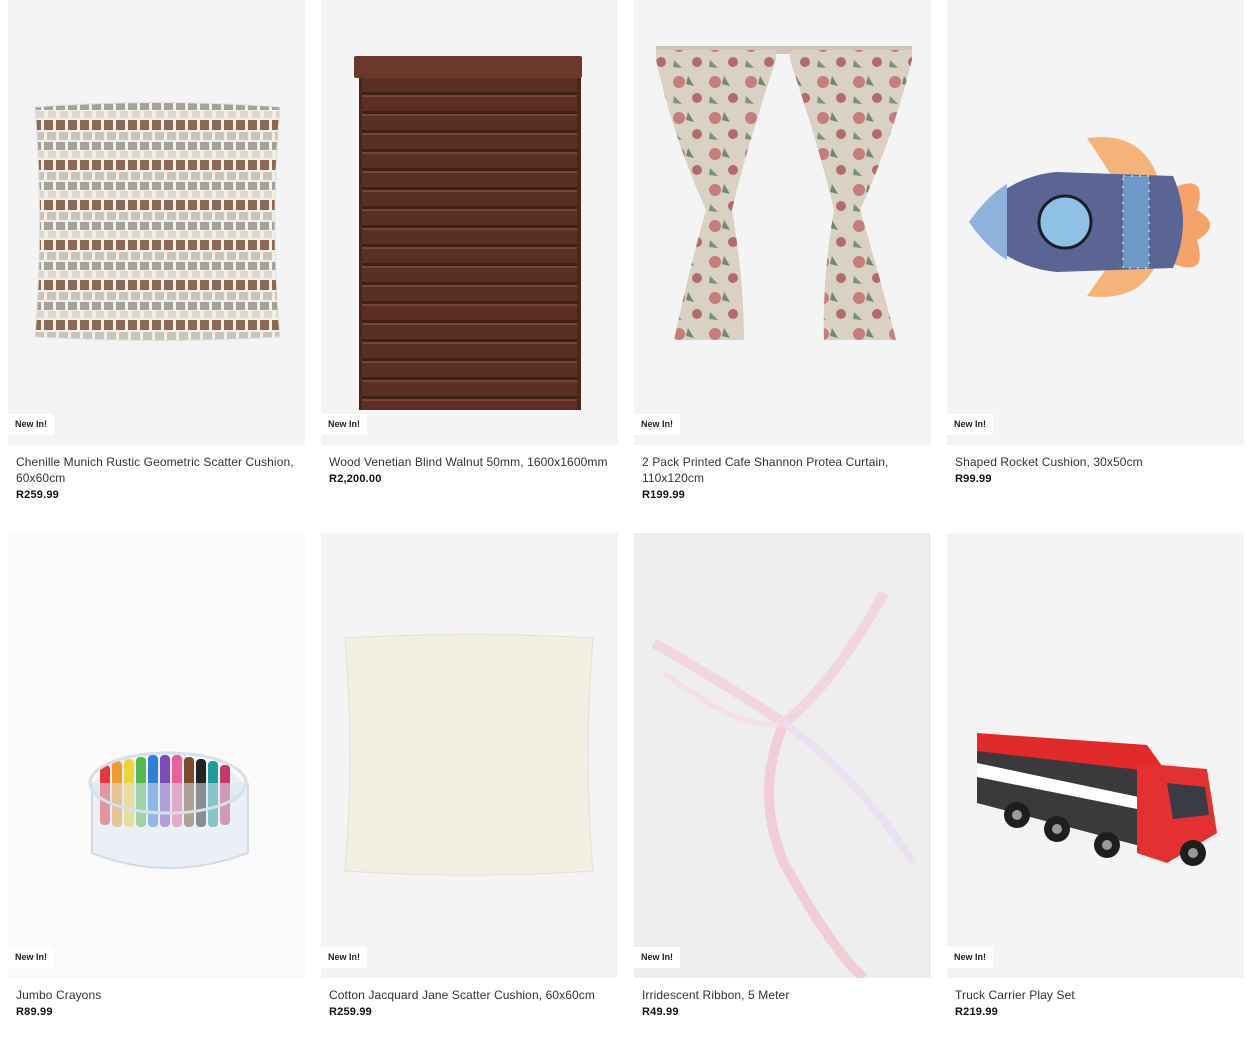 This screenshot has height=1050, width=1250. What do you see at coordinates (784, 193) in the screenshot?
I see `protea-curtain-image` at bounding box center [784, 193].